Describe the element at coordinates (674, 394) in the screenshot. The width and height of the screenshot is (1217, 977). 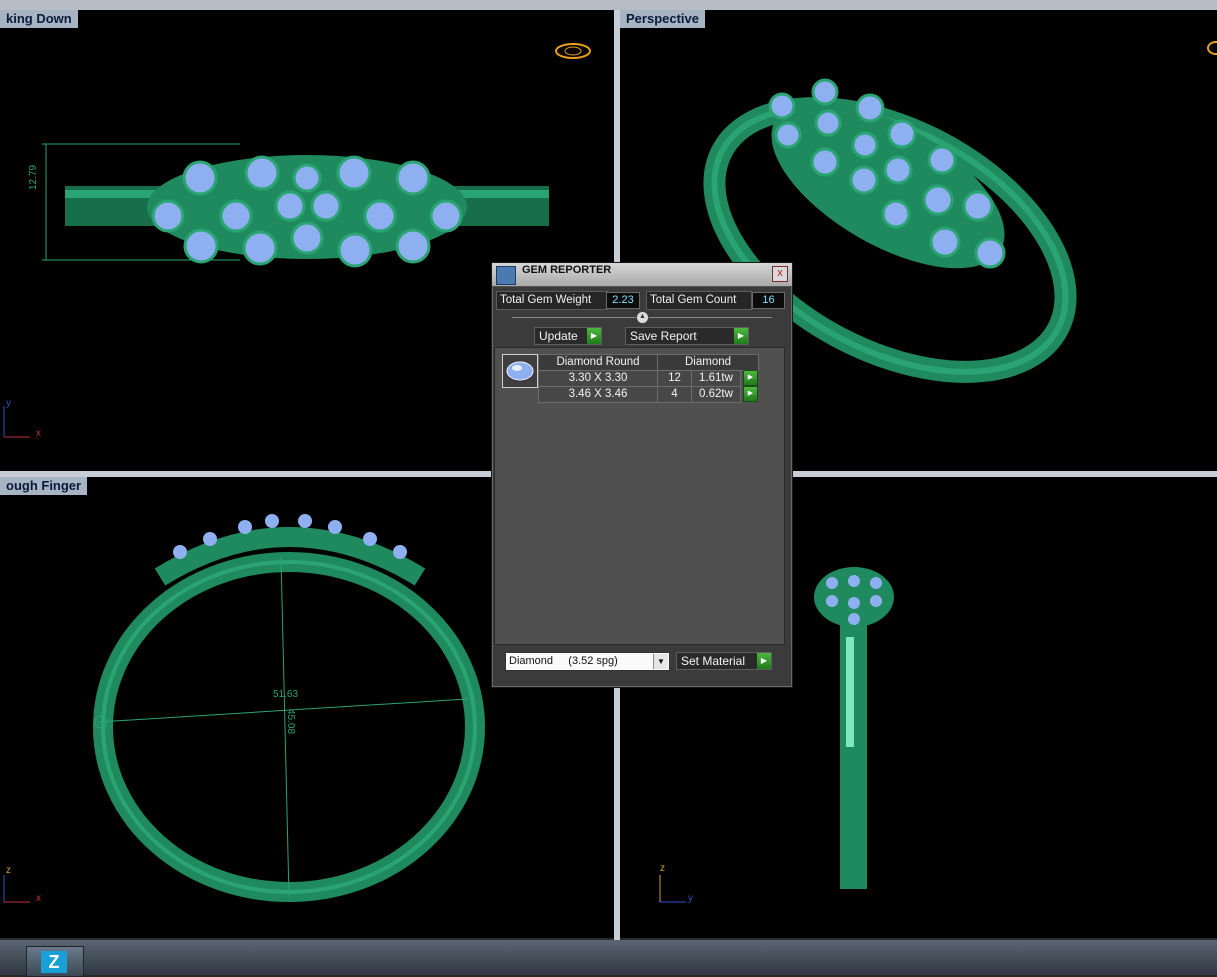
I see `row-2-count: 4` at that location.